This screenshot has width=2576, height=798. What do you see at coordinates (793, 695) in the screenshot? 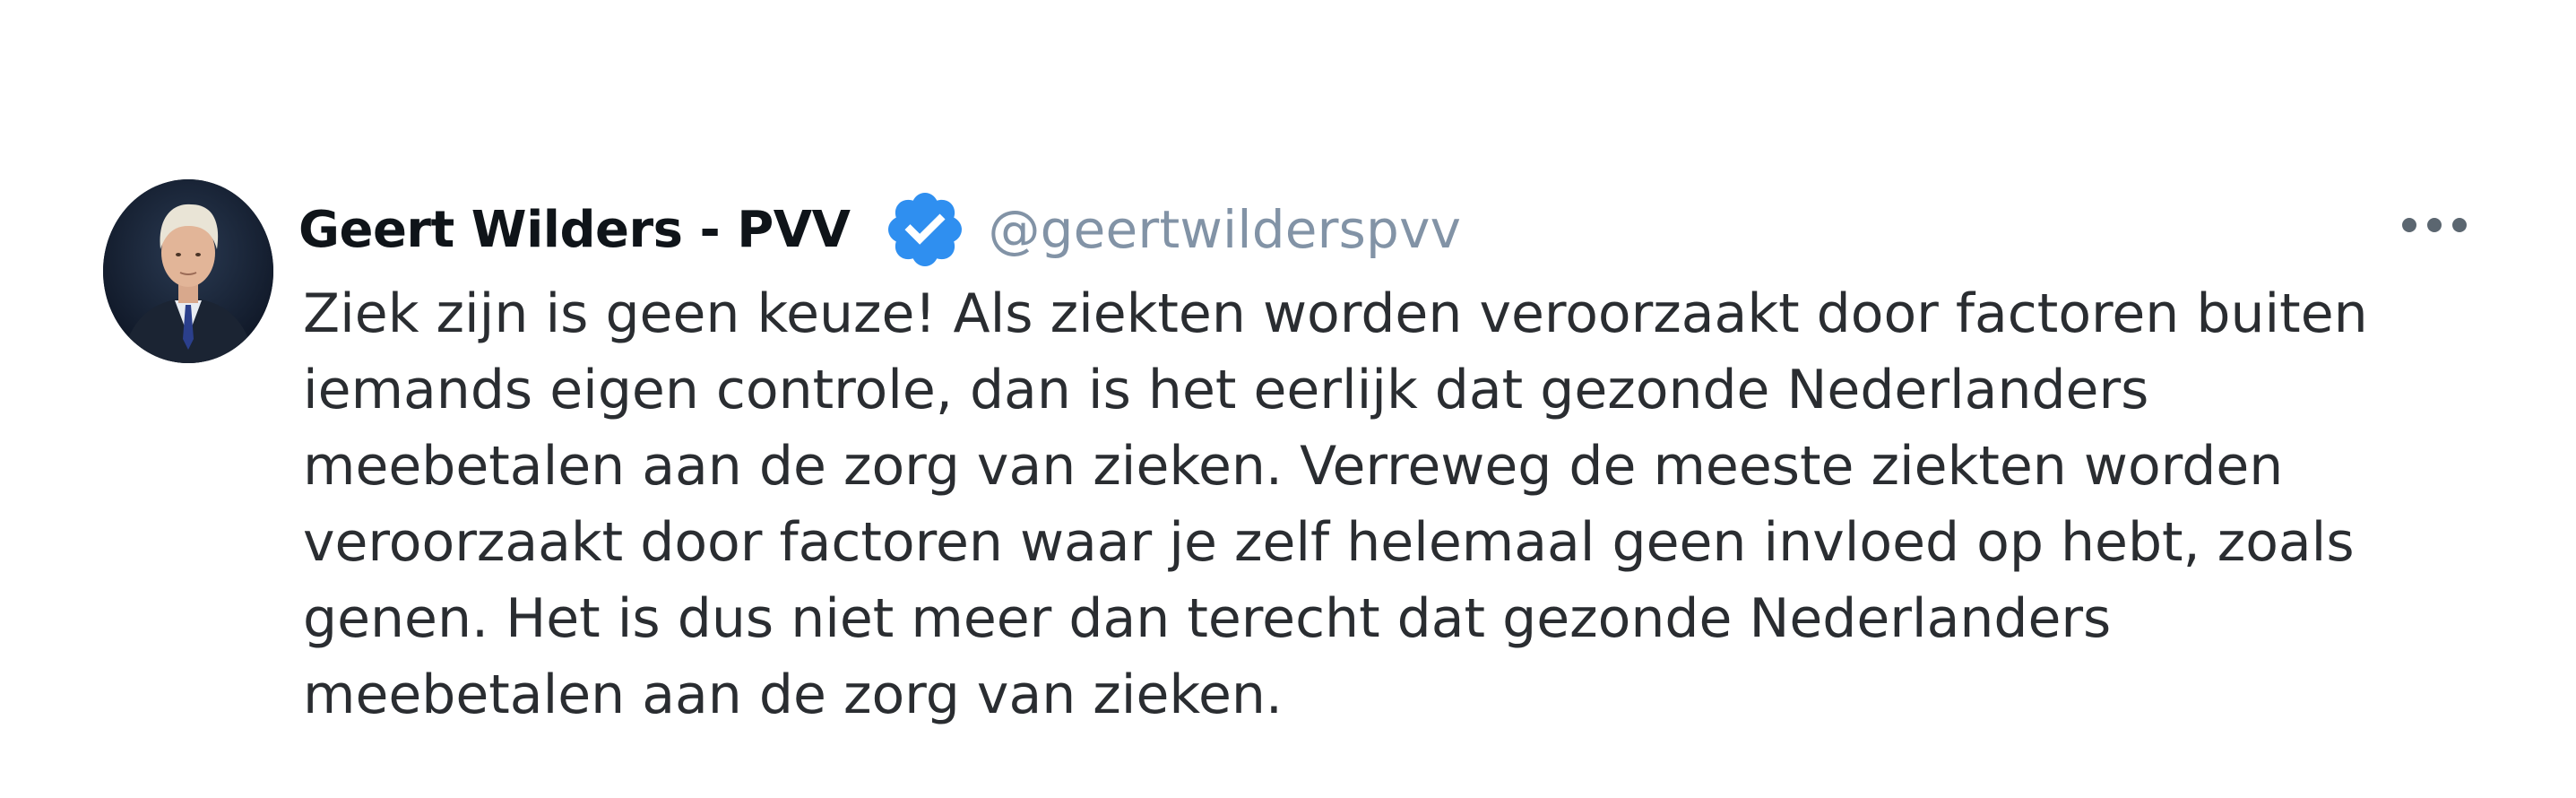
I see `tweet-text-line: meebetalen aan de zorg van zieken.` at bounding box center [793, 695].